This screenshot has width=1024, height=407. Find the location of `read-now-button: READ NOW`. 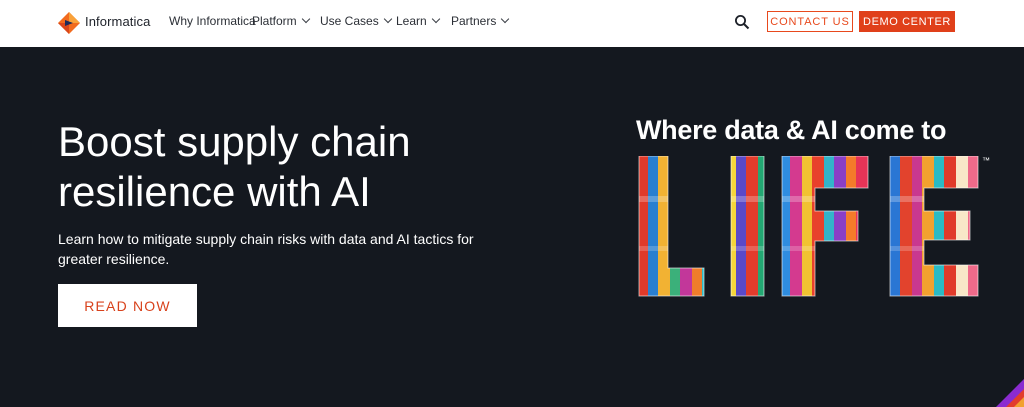

read-now-button: READ NOW is located at coordinates (127, 305).